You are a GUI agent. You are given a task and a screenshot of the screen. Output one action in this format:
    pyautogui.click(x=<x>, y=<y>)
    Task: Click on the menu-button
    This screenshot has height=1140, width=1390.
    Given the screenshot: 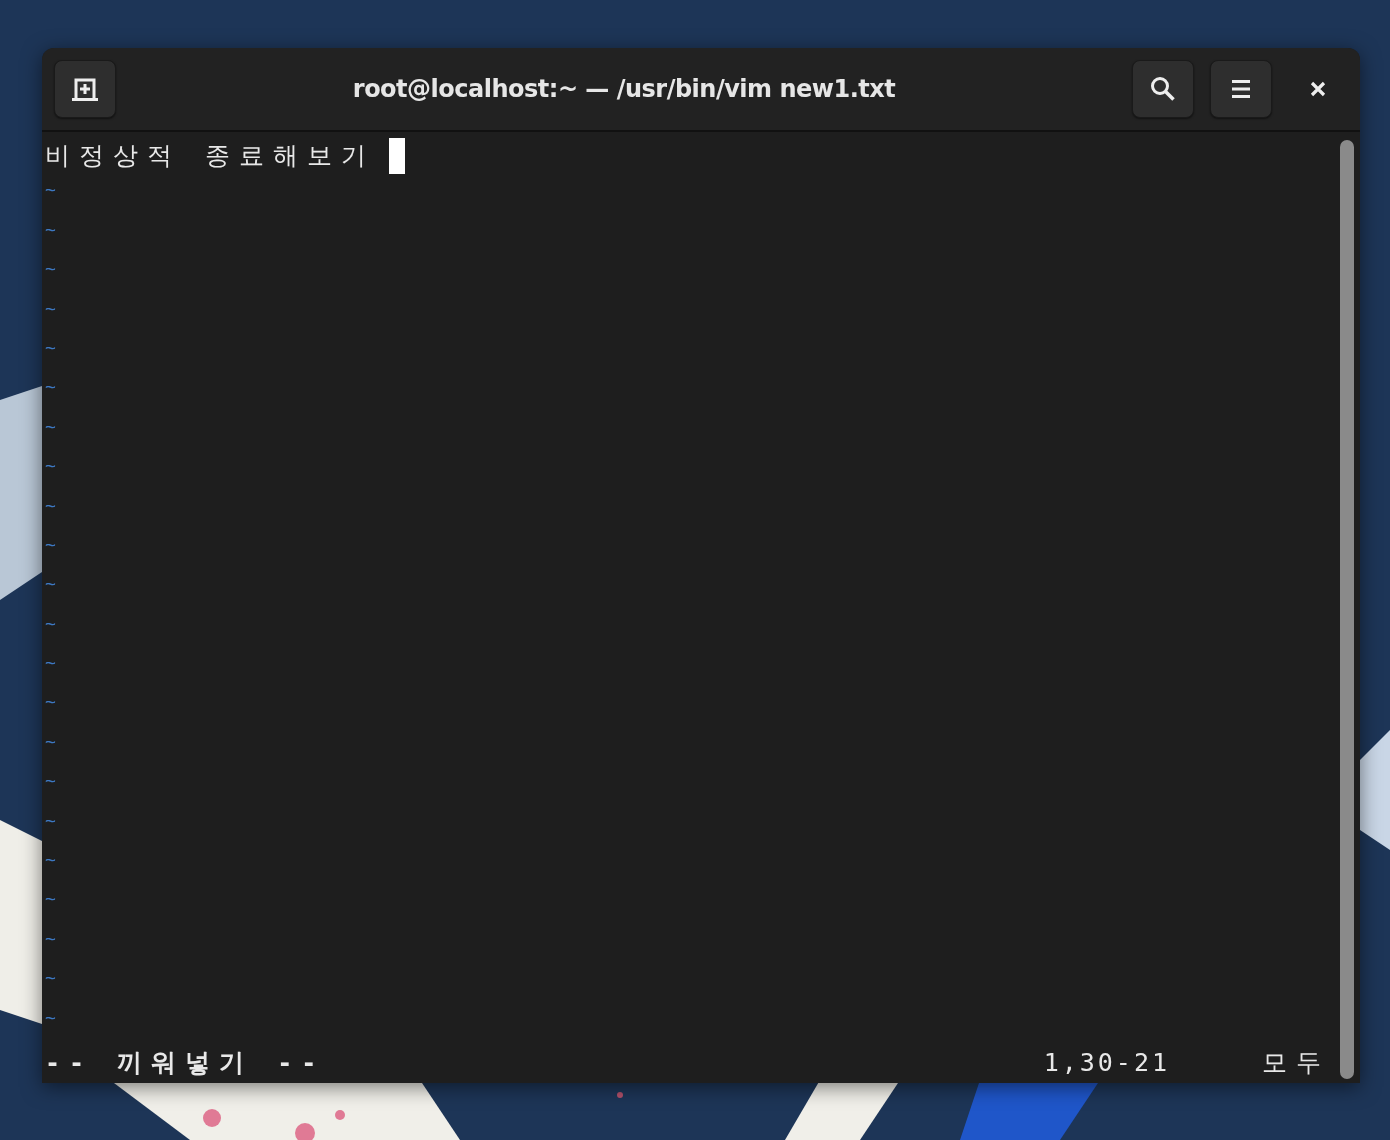 What is the action you would take?
    pyautogui.click(x=1241, y=89)
    